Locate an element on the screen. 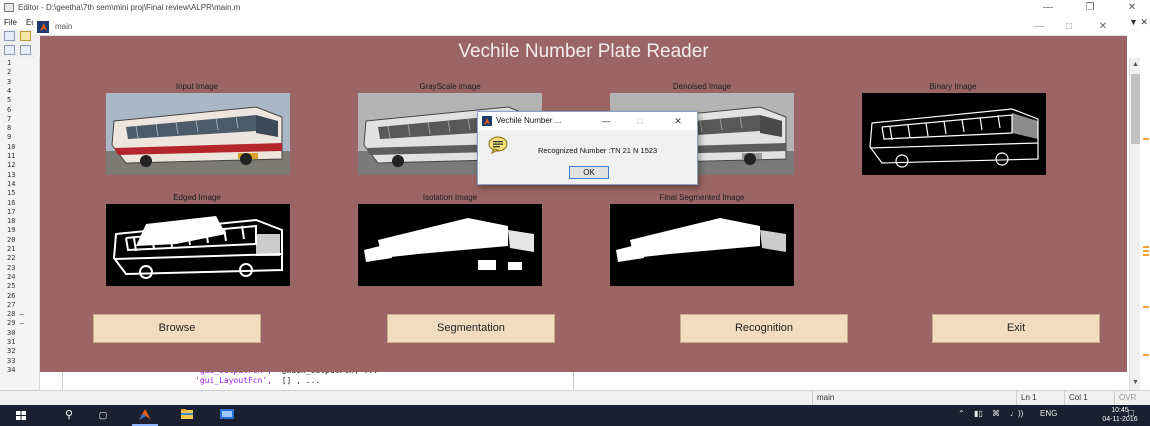 The image size is (1150, 426). battery-icon: ▮▯ is located at coordinates (978, 413).